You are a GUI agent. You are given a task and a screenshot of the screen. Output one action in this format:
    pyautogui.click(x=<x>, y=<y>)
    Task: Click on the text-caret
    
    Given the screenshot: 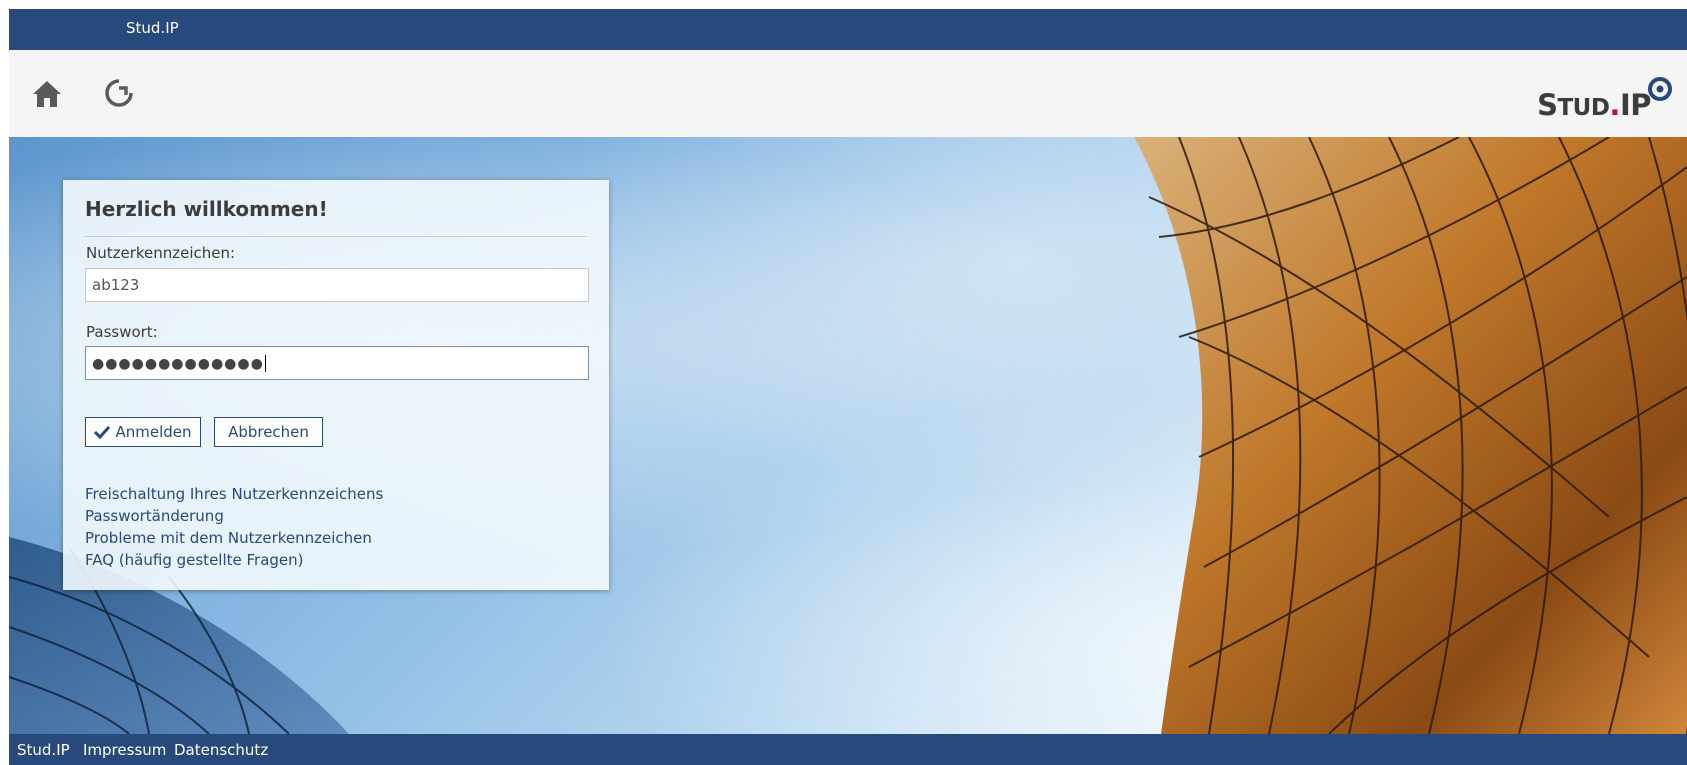 What is the action you would take?
    pyautogui.click(x=265, y=363)
    